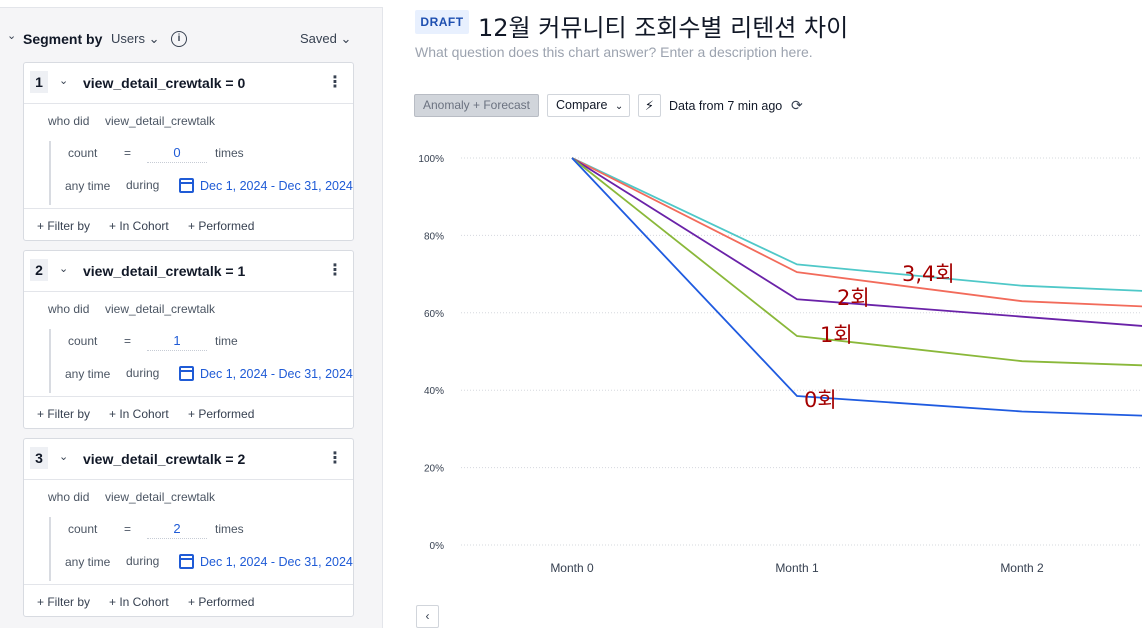 This screenshot has width=1142, height=628. What do you see at coordinates (442, 22) in the screenshot?
I see `draft-badge: DRAFT` at bounding box center [442, 22].